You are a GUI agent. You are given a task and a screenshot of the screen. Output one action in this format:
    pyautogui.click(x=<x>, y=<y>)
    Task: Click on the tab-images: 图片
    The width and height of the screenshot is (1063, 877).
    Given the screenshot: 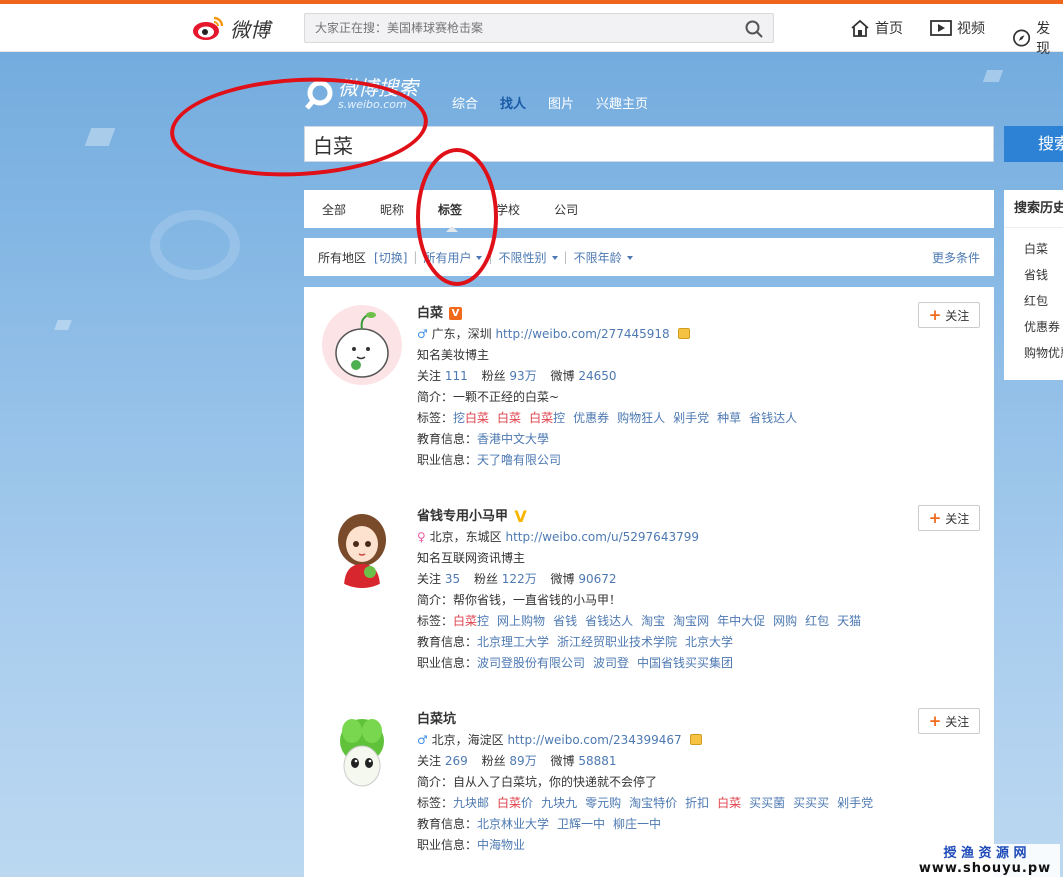 What is the action you would take?
    pyautogui.click(x=561, y=102)
    